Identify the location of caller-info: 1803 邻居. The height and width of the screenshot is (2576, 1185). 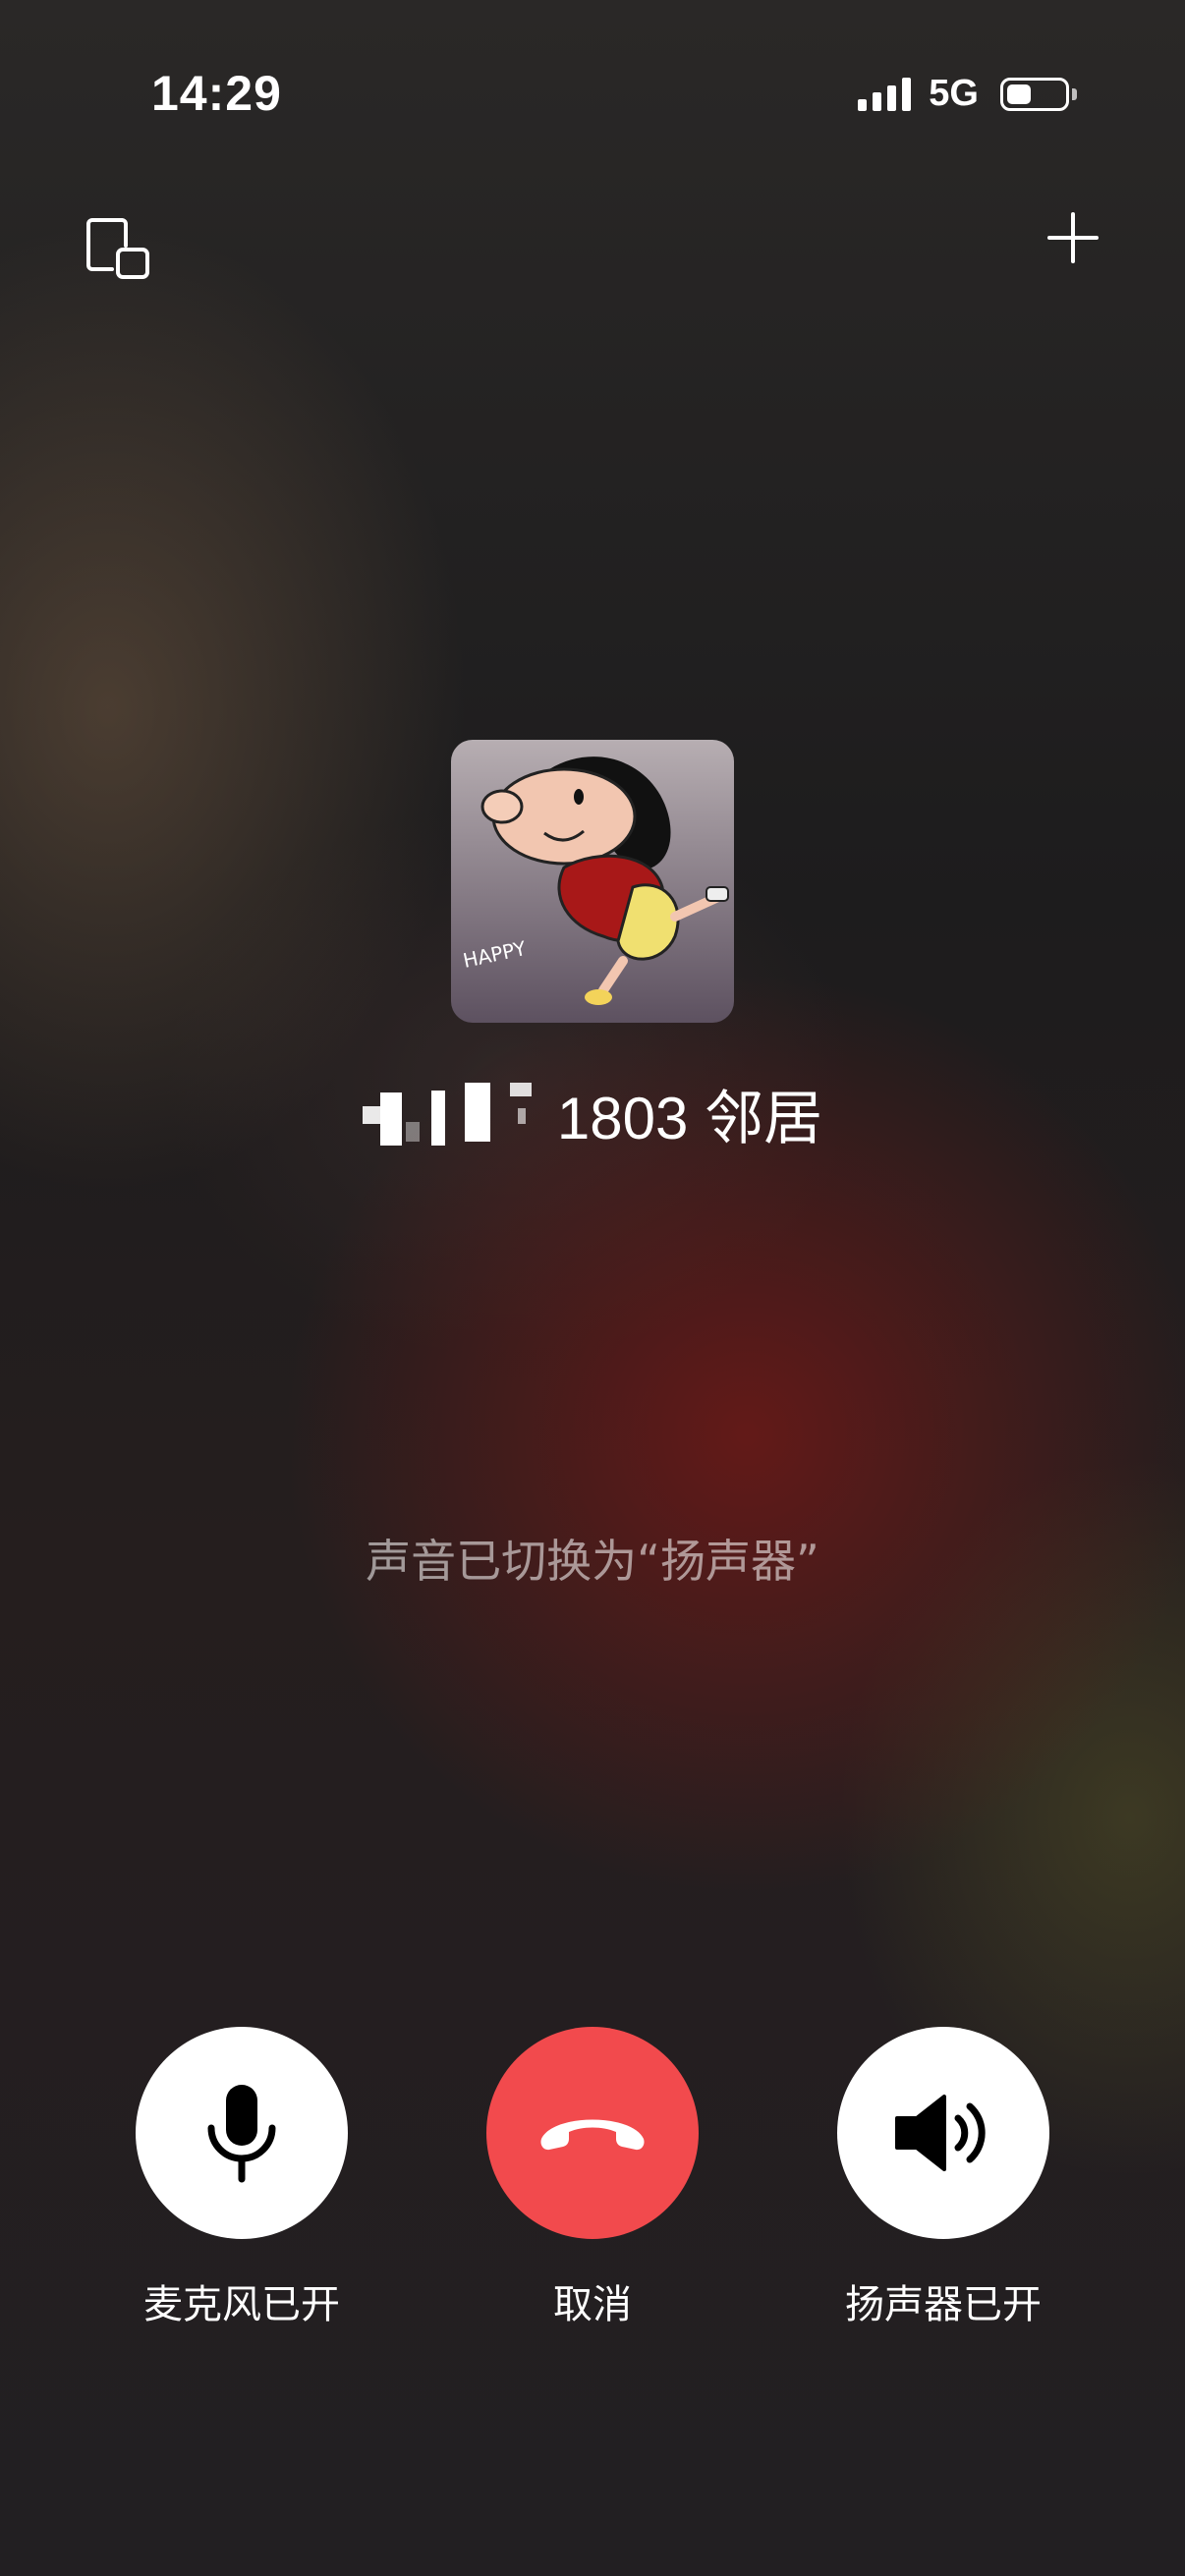
(592, 1113).